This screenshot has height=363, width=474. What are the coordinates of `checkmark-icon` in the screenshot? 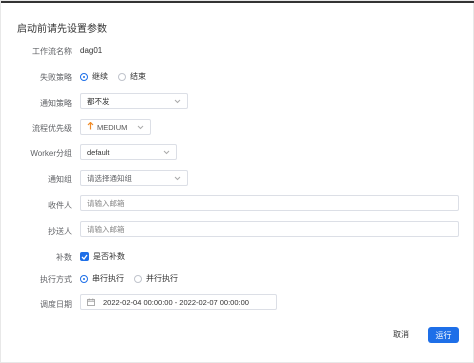 It's located at (84, 256).